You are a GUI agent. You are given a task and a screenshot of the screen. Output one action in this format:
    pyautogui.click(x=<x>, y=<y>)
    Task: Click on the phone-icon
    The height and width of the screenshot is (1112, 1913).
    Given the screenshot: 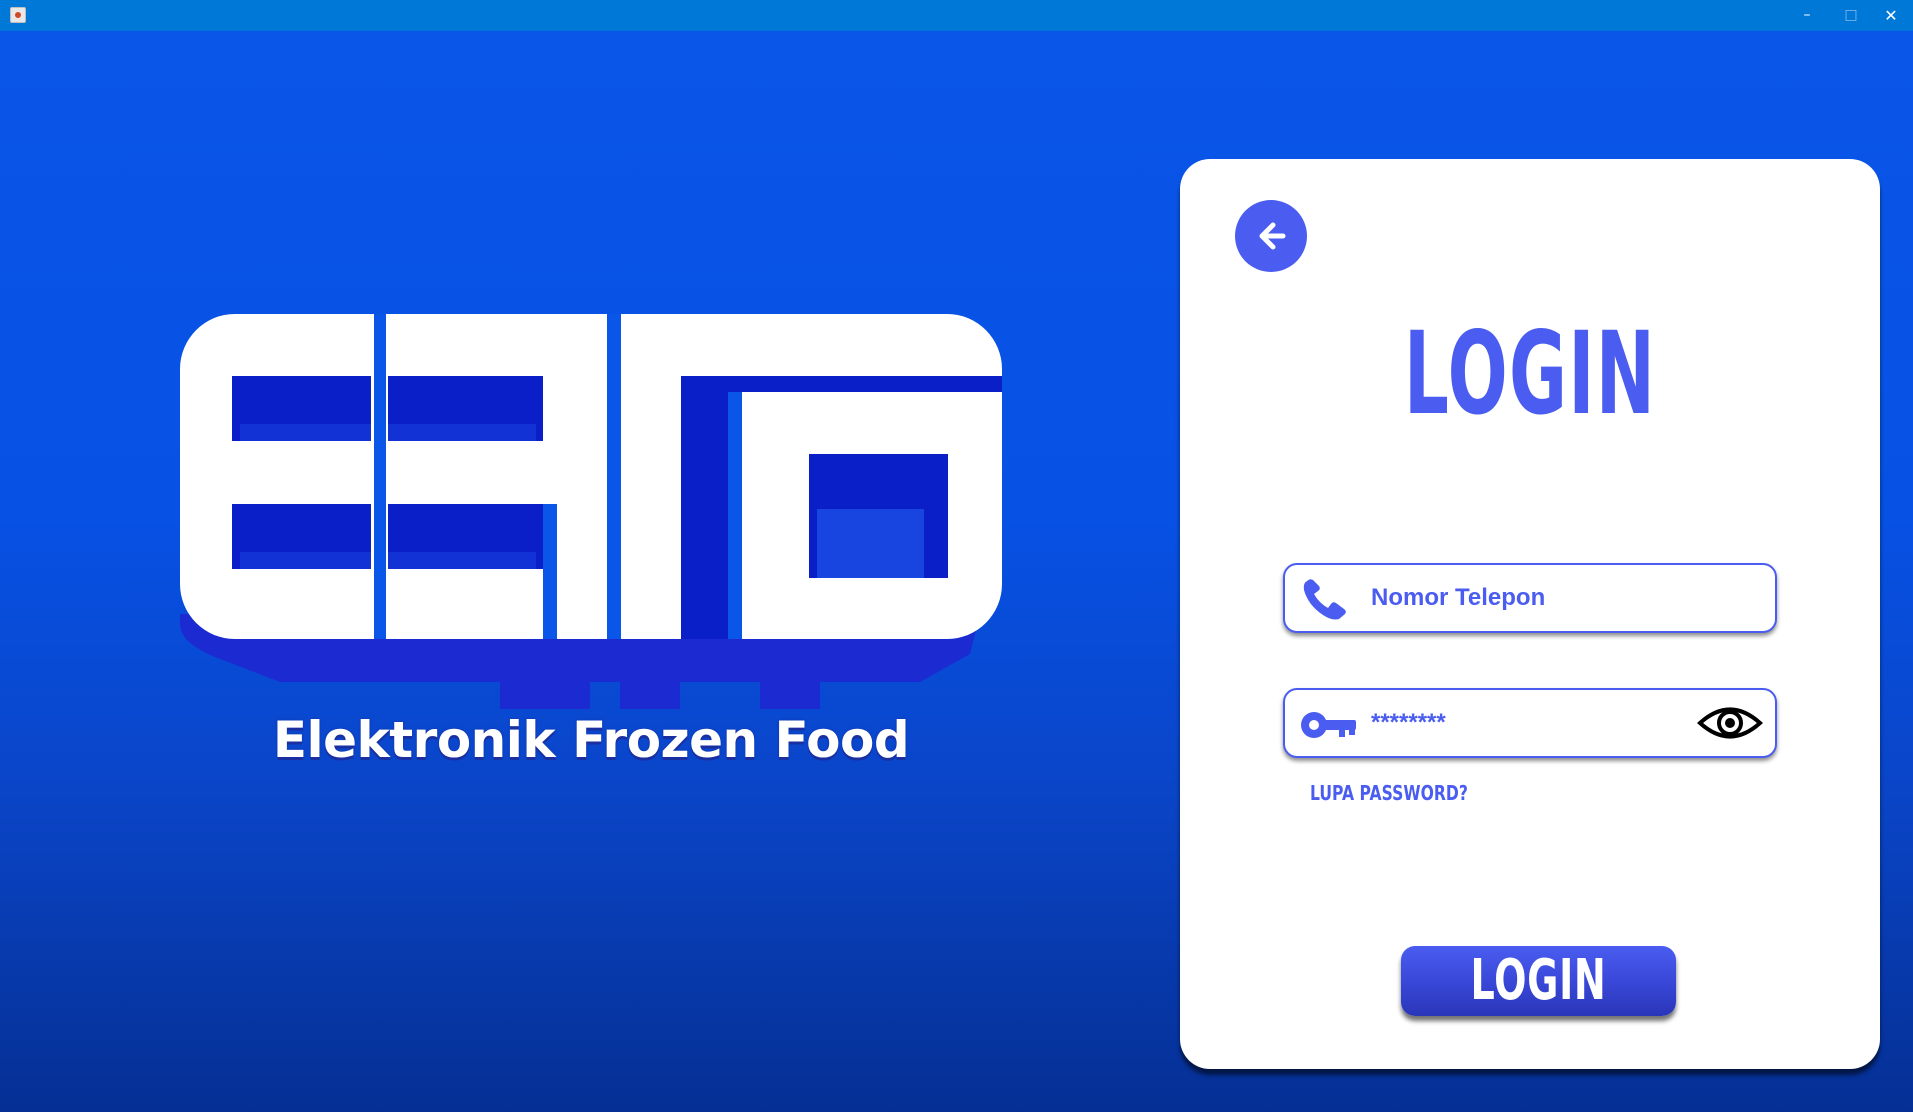 What is the action you would take?
    pyautogui.click(x=1324, y=599)
    